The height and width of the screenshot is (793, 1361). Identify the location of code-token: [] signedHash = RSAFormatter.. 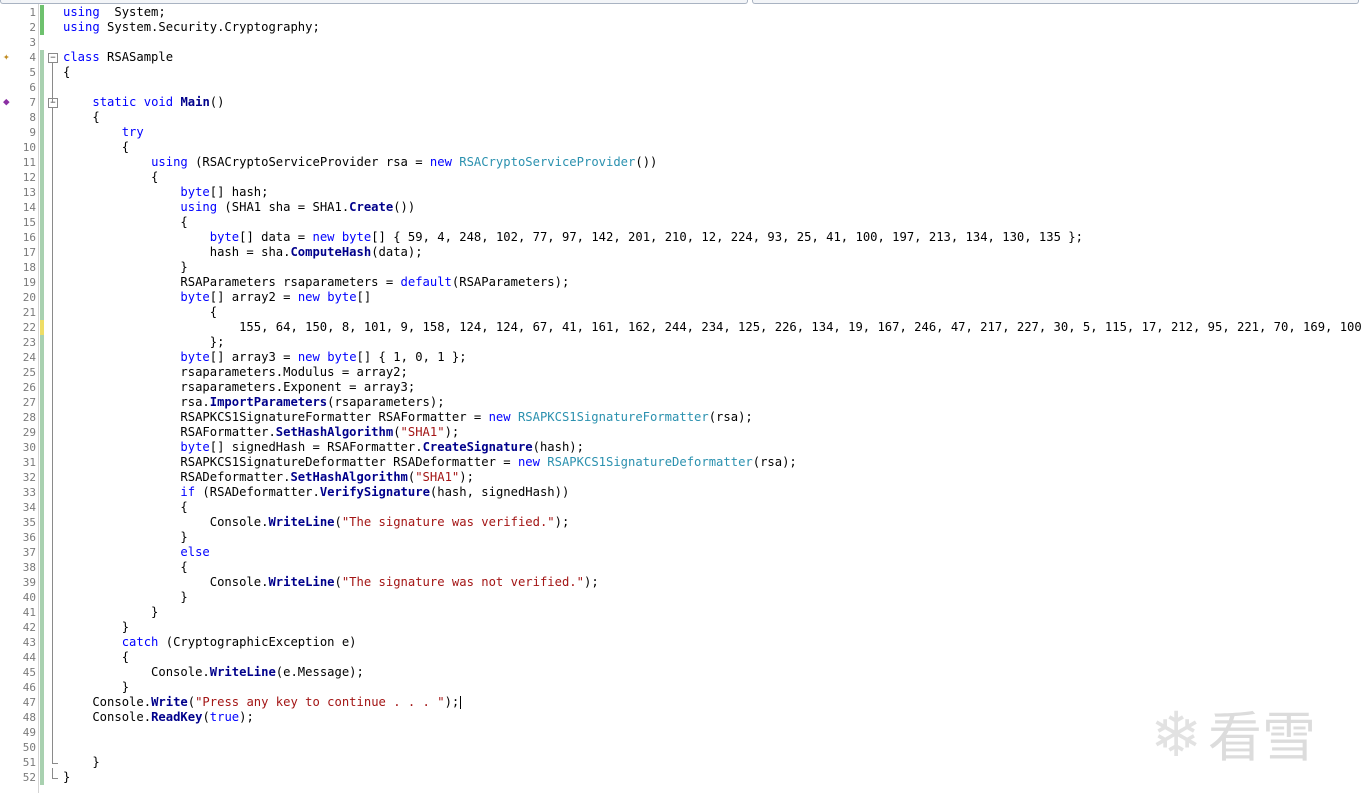
(316, 447).